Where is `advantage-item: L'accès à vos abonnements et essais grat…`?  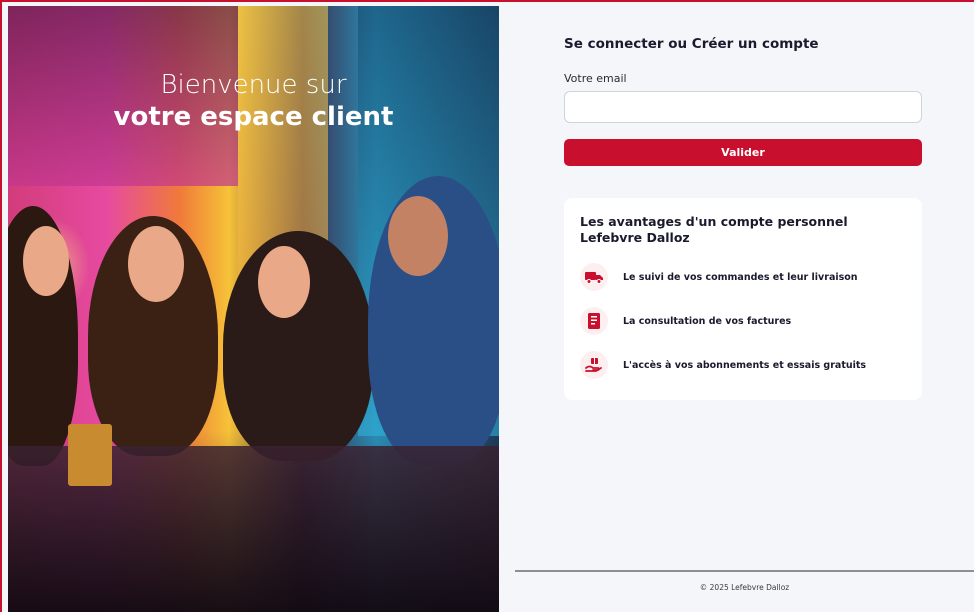
advantage-item: L'accès à vos abonnements et essais grat… is located at coordinates (723, 365).